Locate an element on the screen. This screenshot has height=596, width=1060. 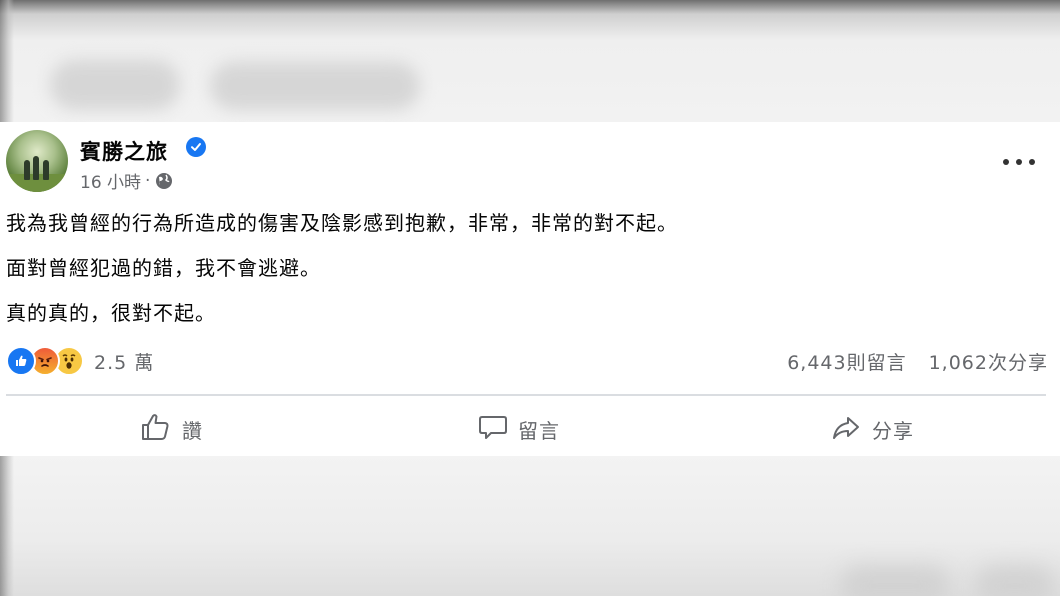
more-options-icon is located at coordinates (1019, 162).